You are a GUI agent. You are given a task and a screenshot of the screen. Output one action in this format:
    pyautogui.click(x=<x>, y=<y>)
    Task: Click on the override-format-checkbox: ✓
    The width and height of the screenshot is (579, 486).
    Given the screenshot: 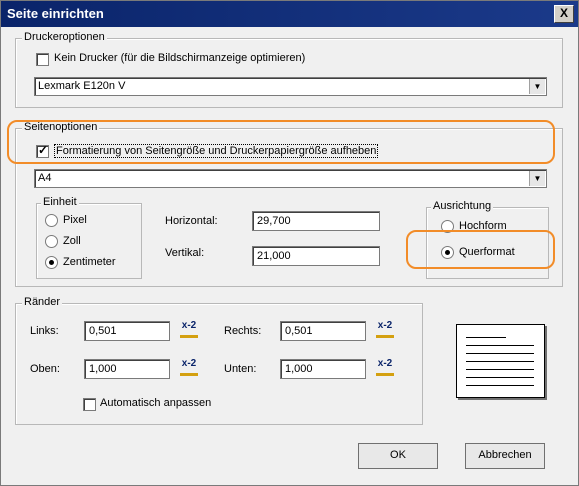 What is the action you would take?
    pyautogui.click(x=42, y=150)
    